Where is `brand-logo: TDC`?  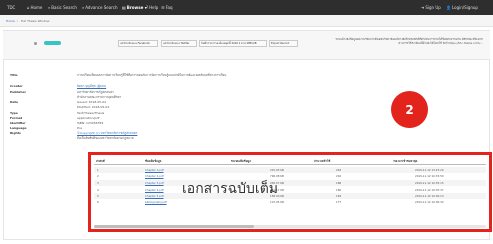
brand-logo: TDC is located at coordinates (11, 7).